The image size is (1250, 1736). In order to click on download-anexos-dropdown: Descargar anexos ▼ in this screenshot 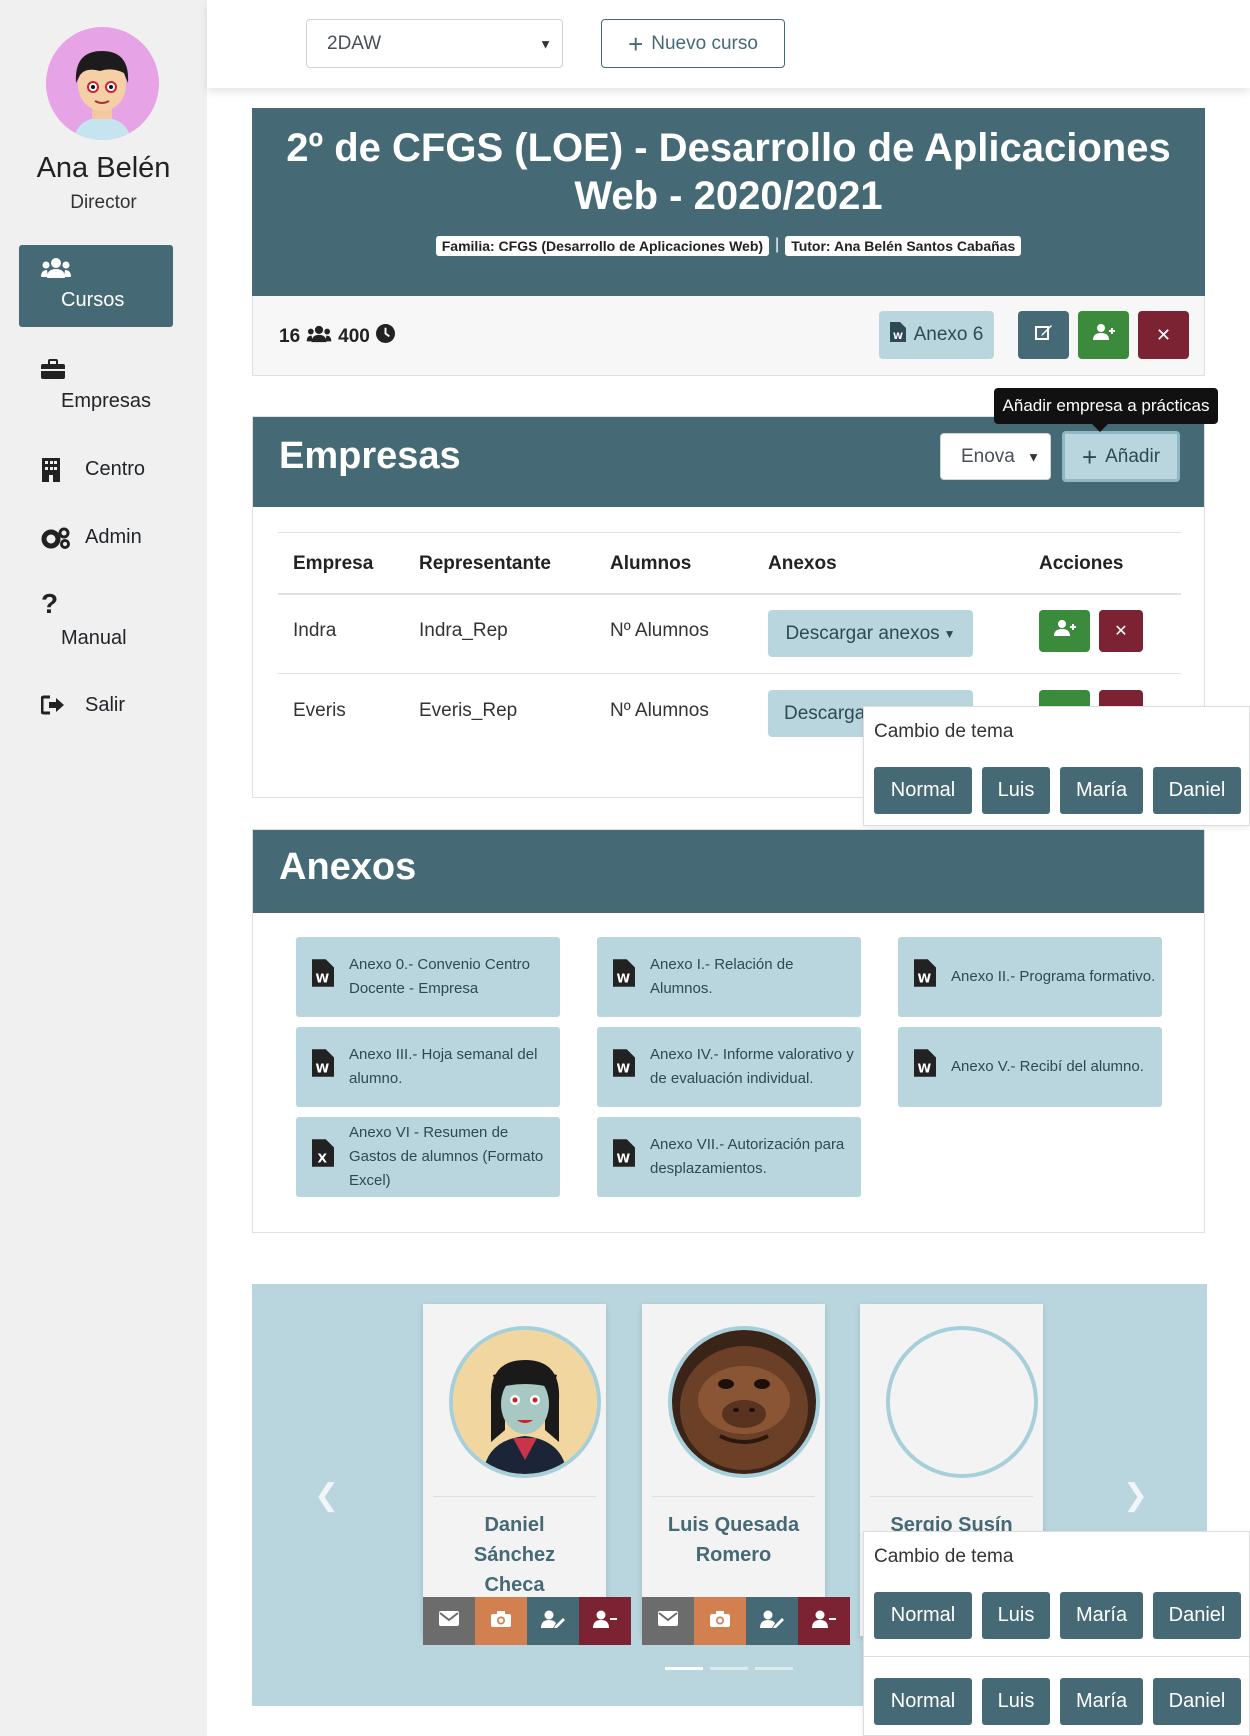, I will do `click(870, 633)`.